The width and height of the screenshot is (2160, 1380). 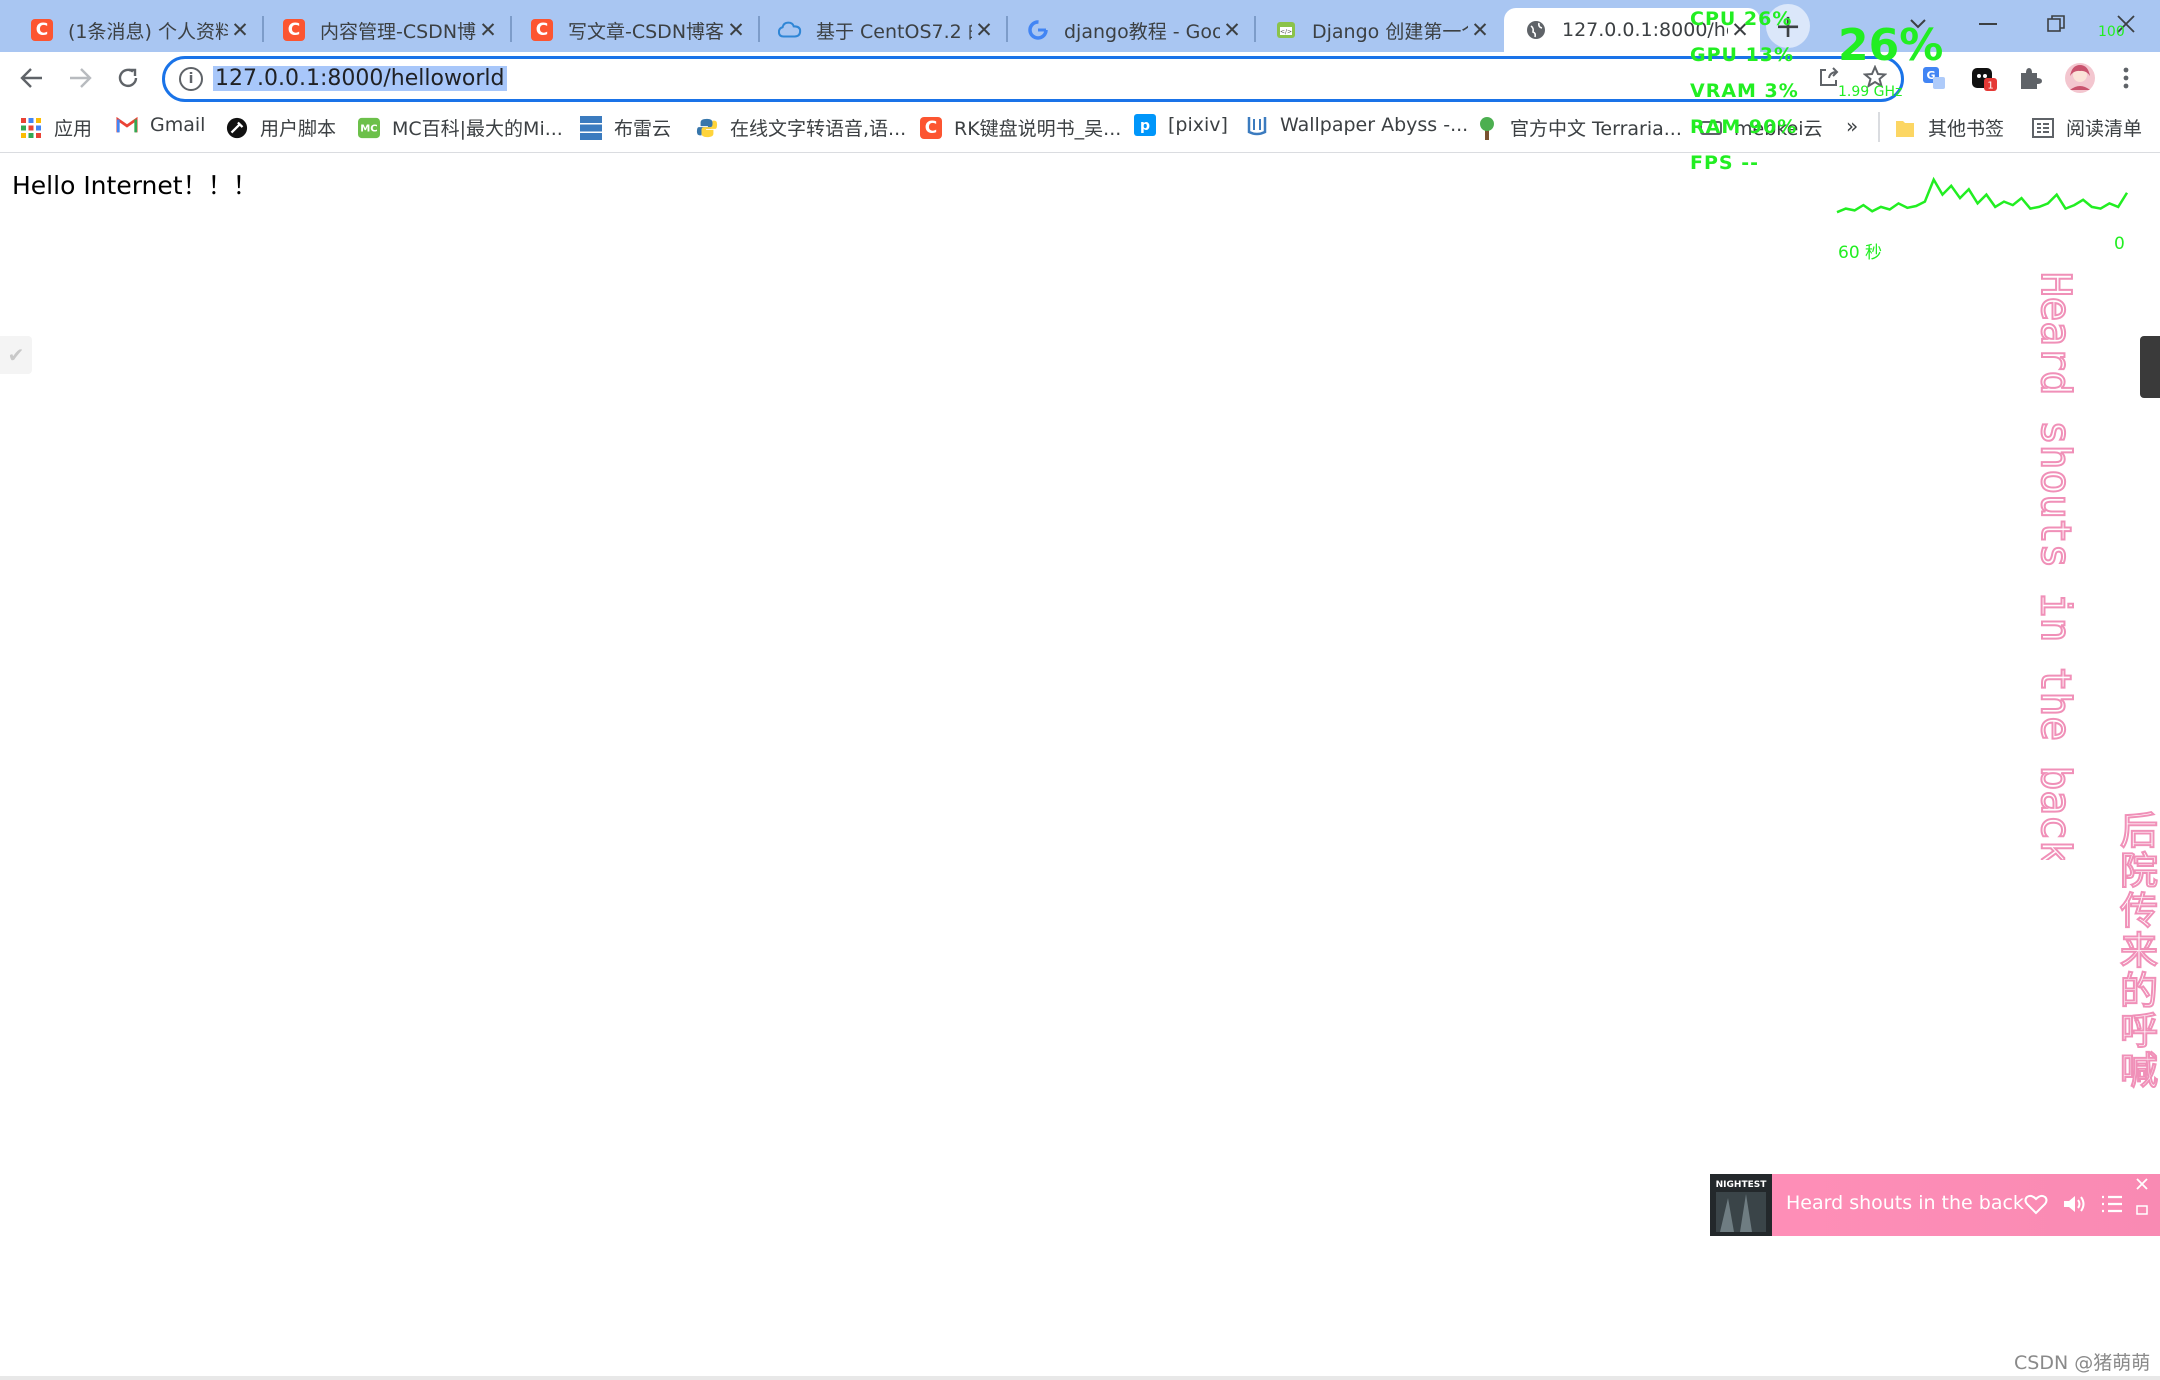 I want to click on bookmark-label: [pixiv], so click(x=1198, y=125).